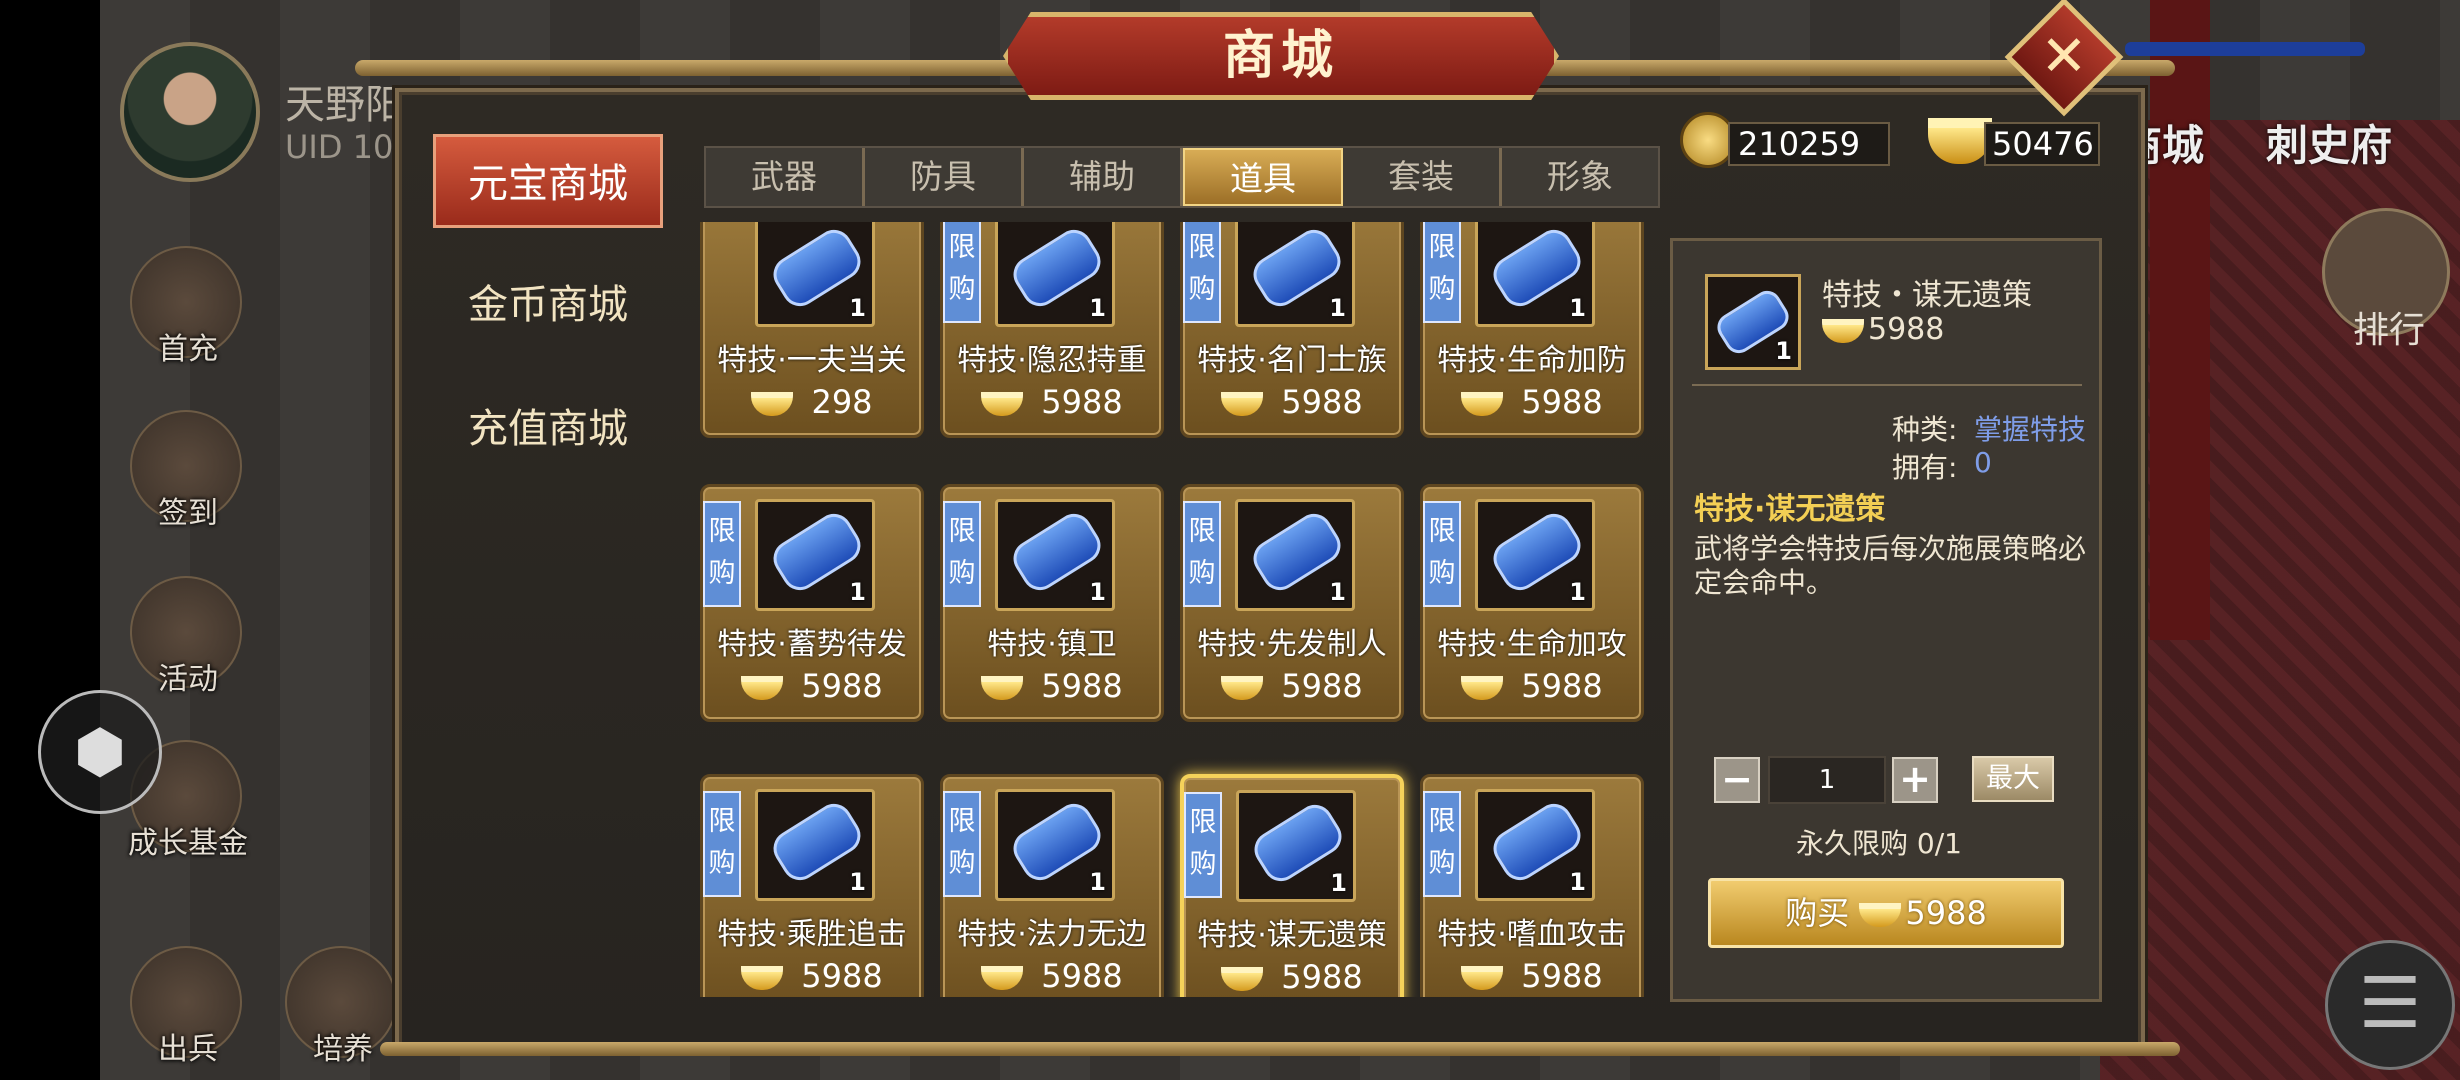 This screenshot has width=2460, height=1080. I want to click on increase-button: +, so click(1915, 780).